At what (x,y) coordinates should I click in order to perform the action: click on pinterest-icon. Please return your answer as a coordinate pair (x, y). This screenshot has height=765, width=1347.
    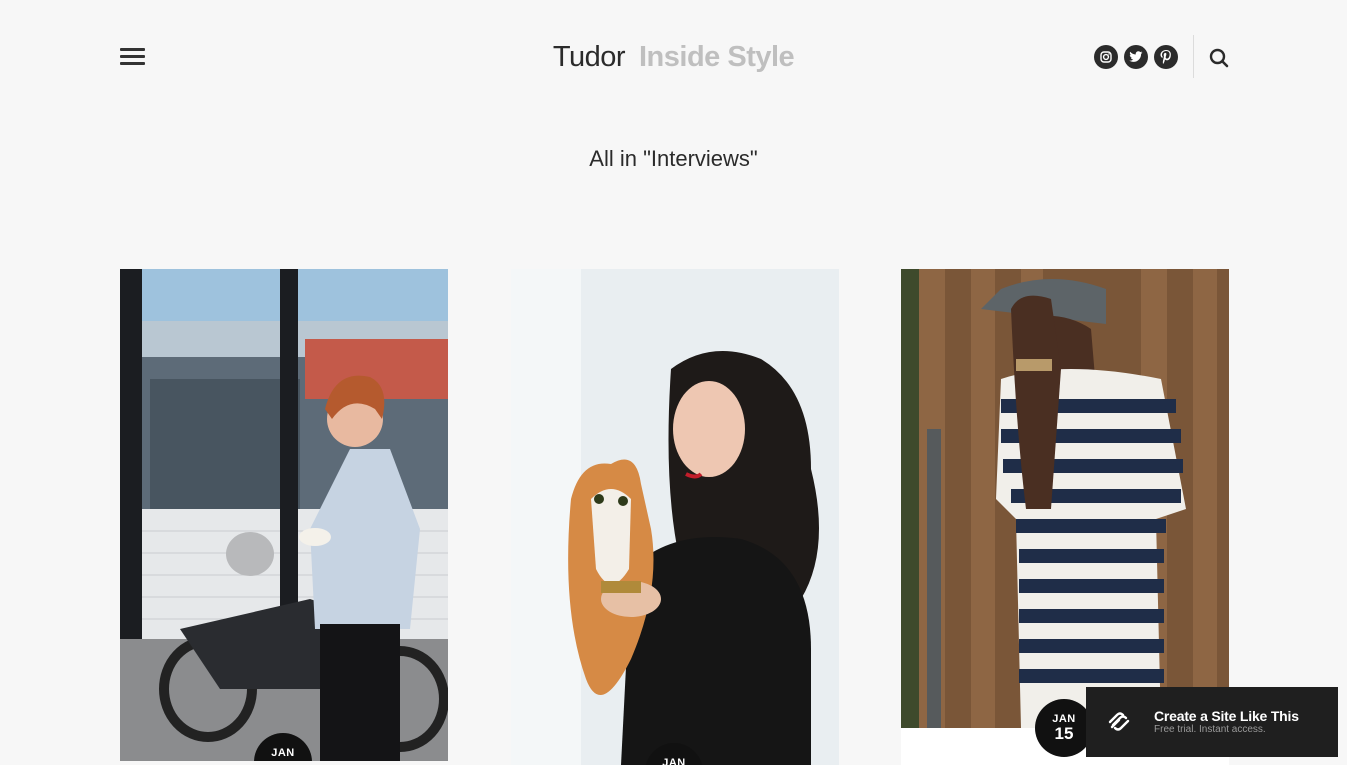
    Looking at the image, I should click on (1166, 57).